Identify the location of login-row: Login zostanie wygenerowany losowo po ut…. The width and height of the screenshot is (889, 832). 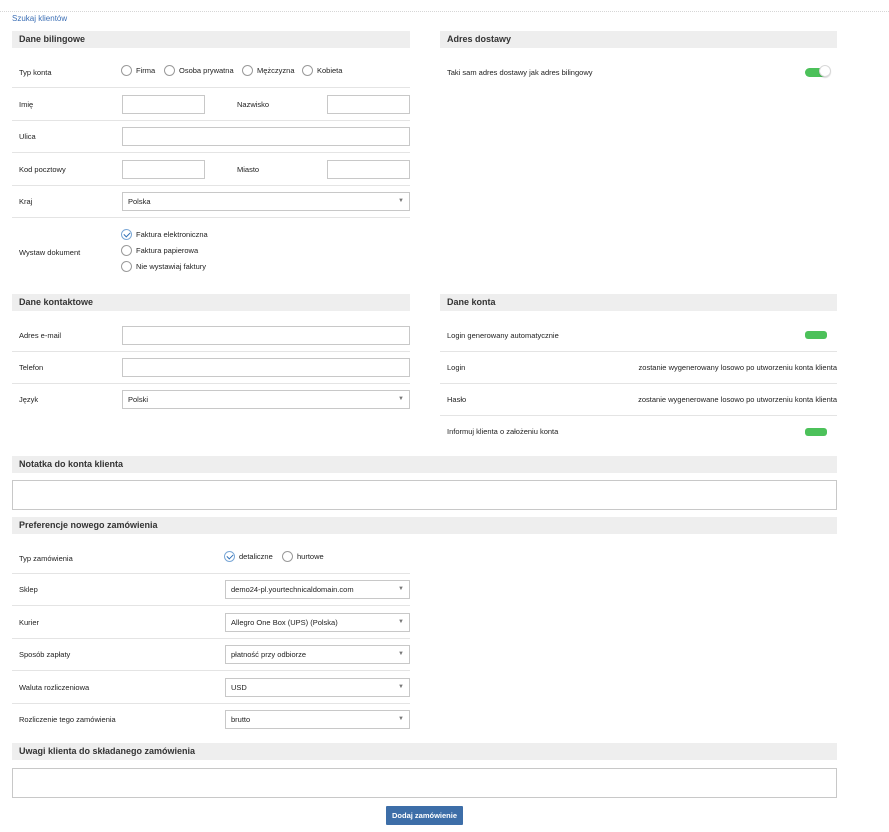
(638, 368).